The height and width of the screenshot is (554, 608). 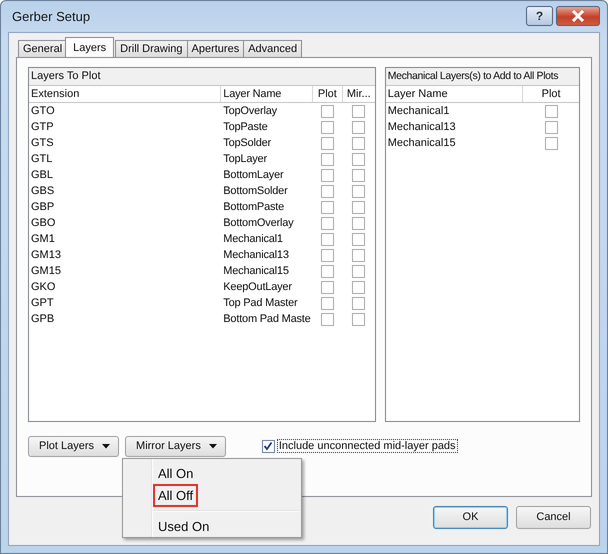 What do you see at coordinates (43, 319) in the screenshot?
I see `table-cell-text: GPB` at bounding box center [43, 319].